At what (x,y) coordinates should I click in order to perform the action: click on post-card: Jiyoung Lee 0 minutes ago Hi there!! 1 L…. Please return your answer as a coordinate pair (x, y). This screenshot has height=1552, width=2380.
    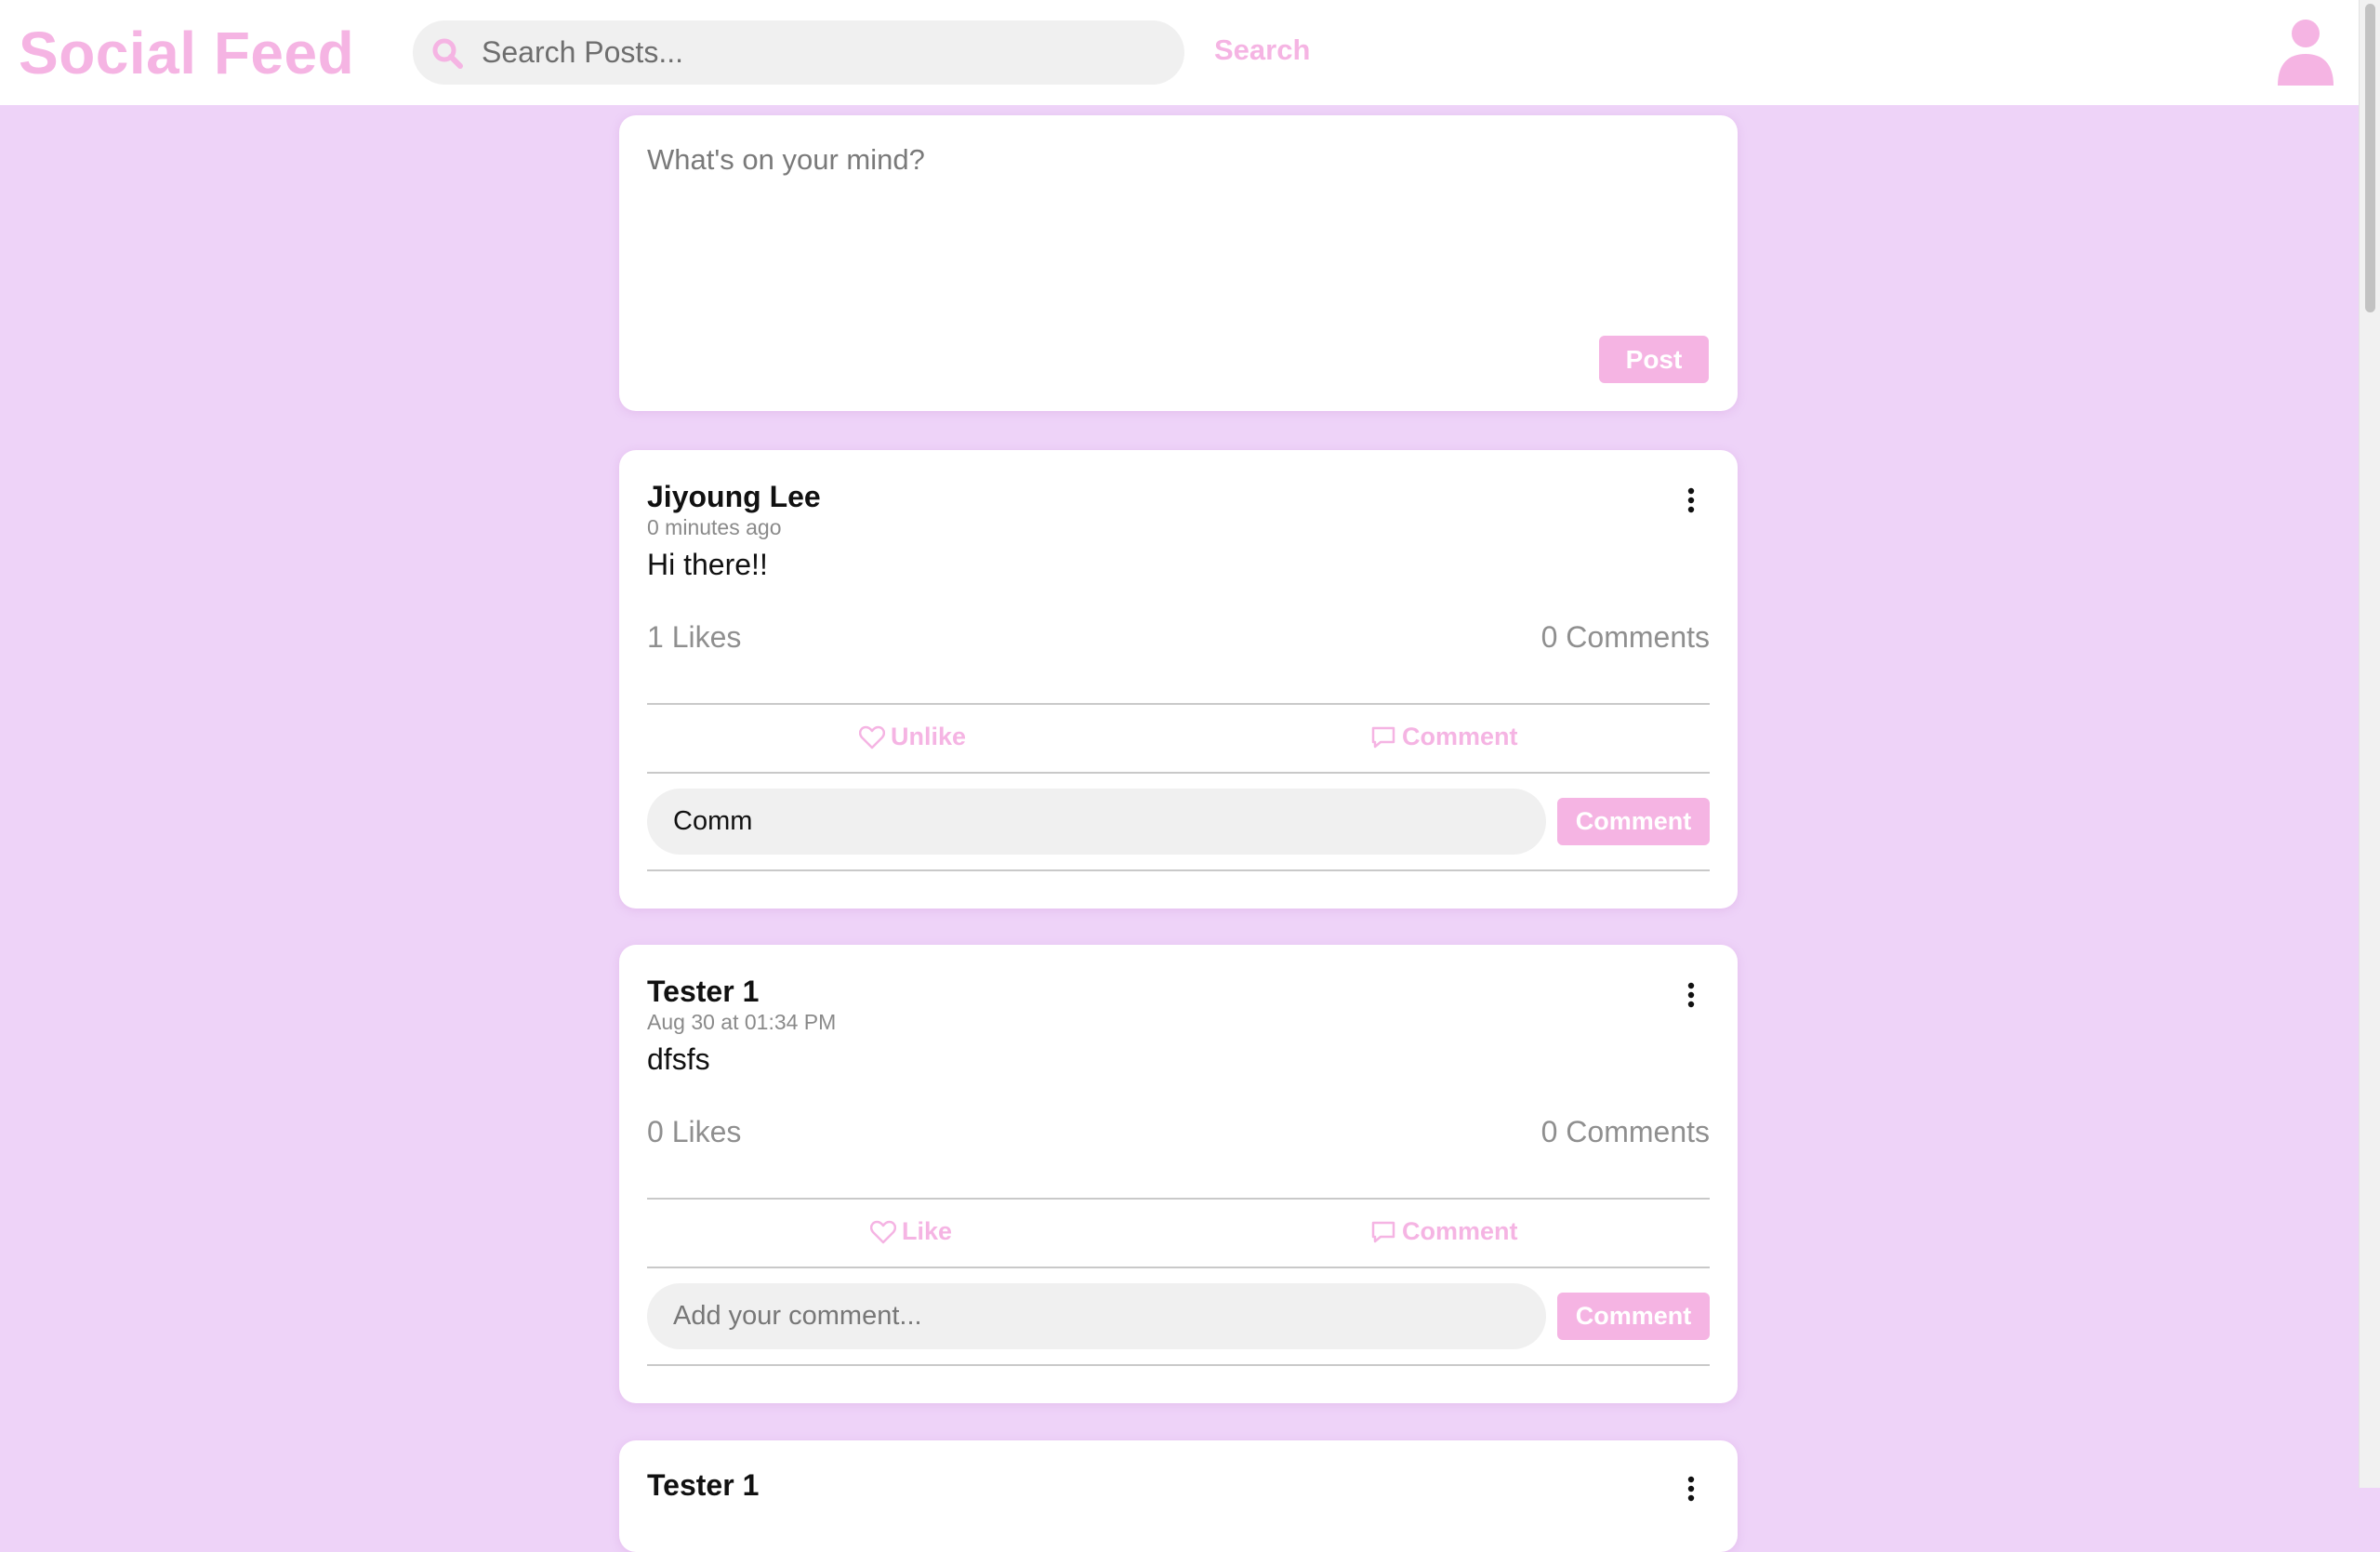
    Looking at the image, I should click on (1178, 679).